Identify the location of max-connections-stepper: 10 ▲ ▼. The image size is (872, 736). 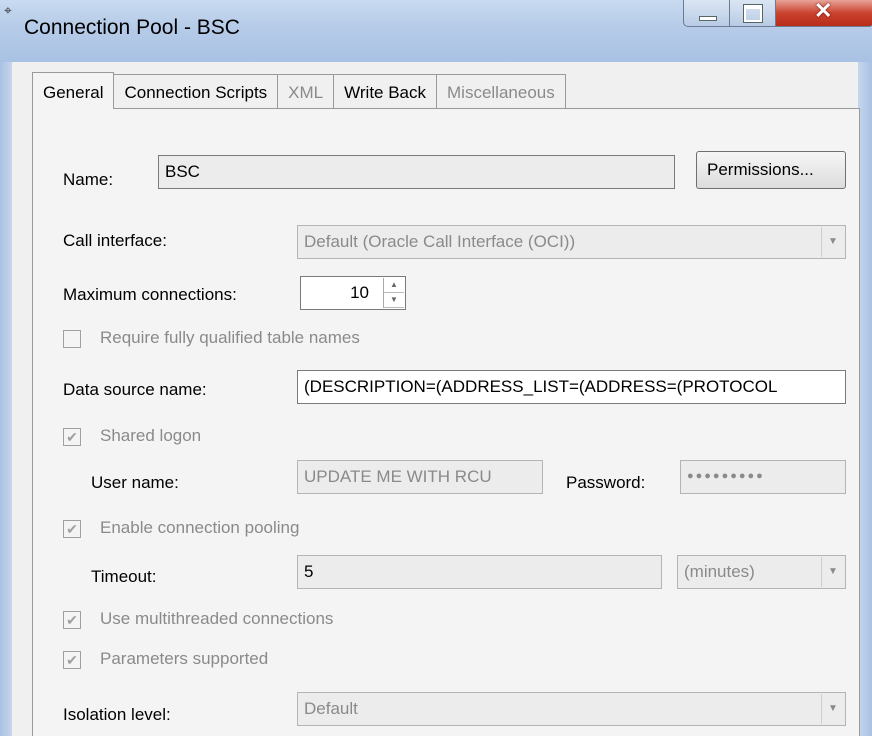
(353, 293).